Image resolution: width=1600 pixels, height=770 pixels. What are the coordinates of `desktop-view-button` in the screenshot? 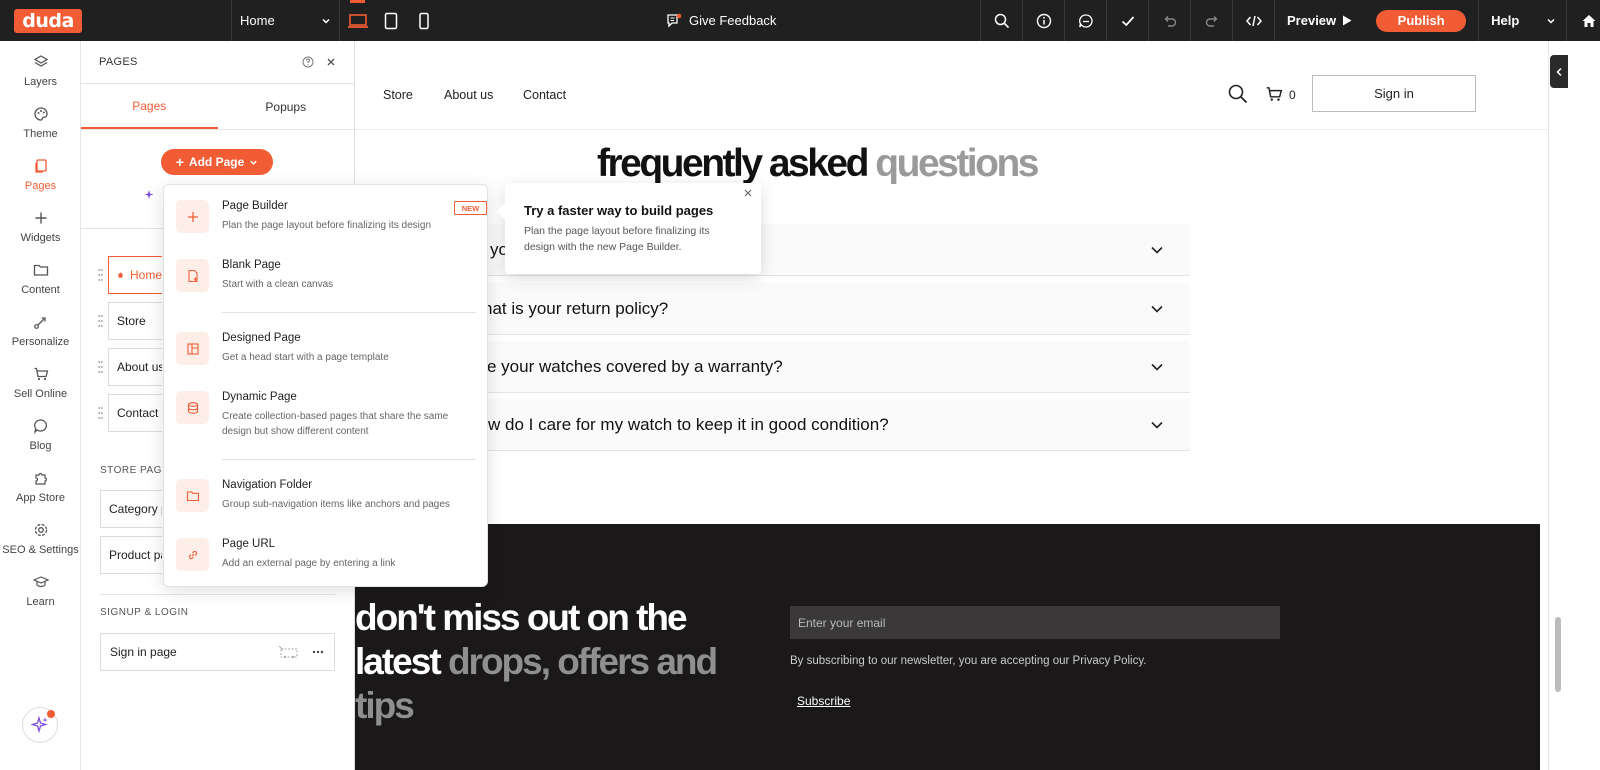 It's located at (357, 20).